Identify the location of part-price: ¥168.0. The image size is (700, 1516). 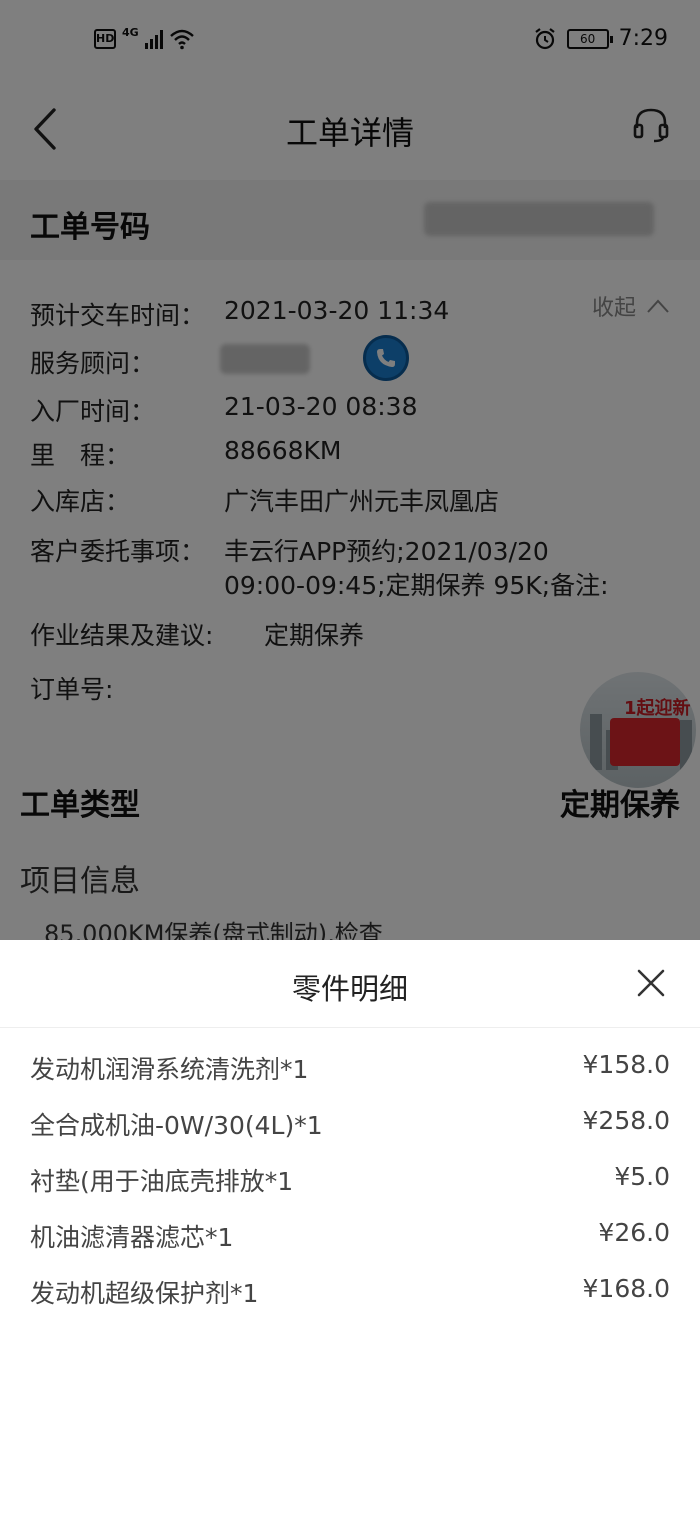
(626, 1288).